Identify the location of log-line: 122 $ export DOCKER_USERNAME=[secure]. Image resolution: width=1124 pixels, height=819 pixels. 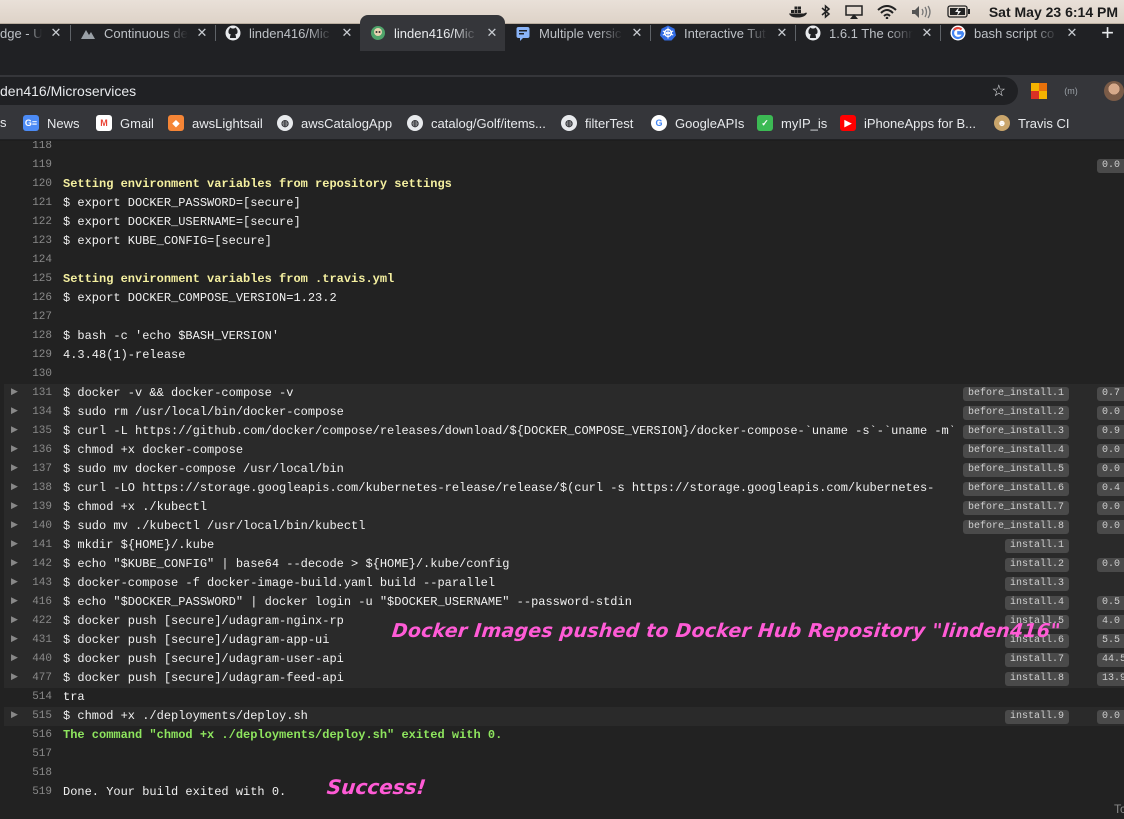
(564, 222).